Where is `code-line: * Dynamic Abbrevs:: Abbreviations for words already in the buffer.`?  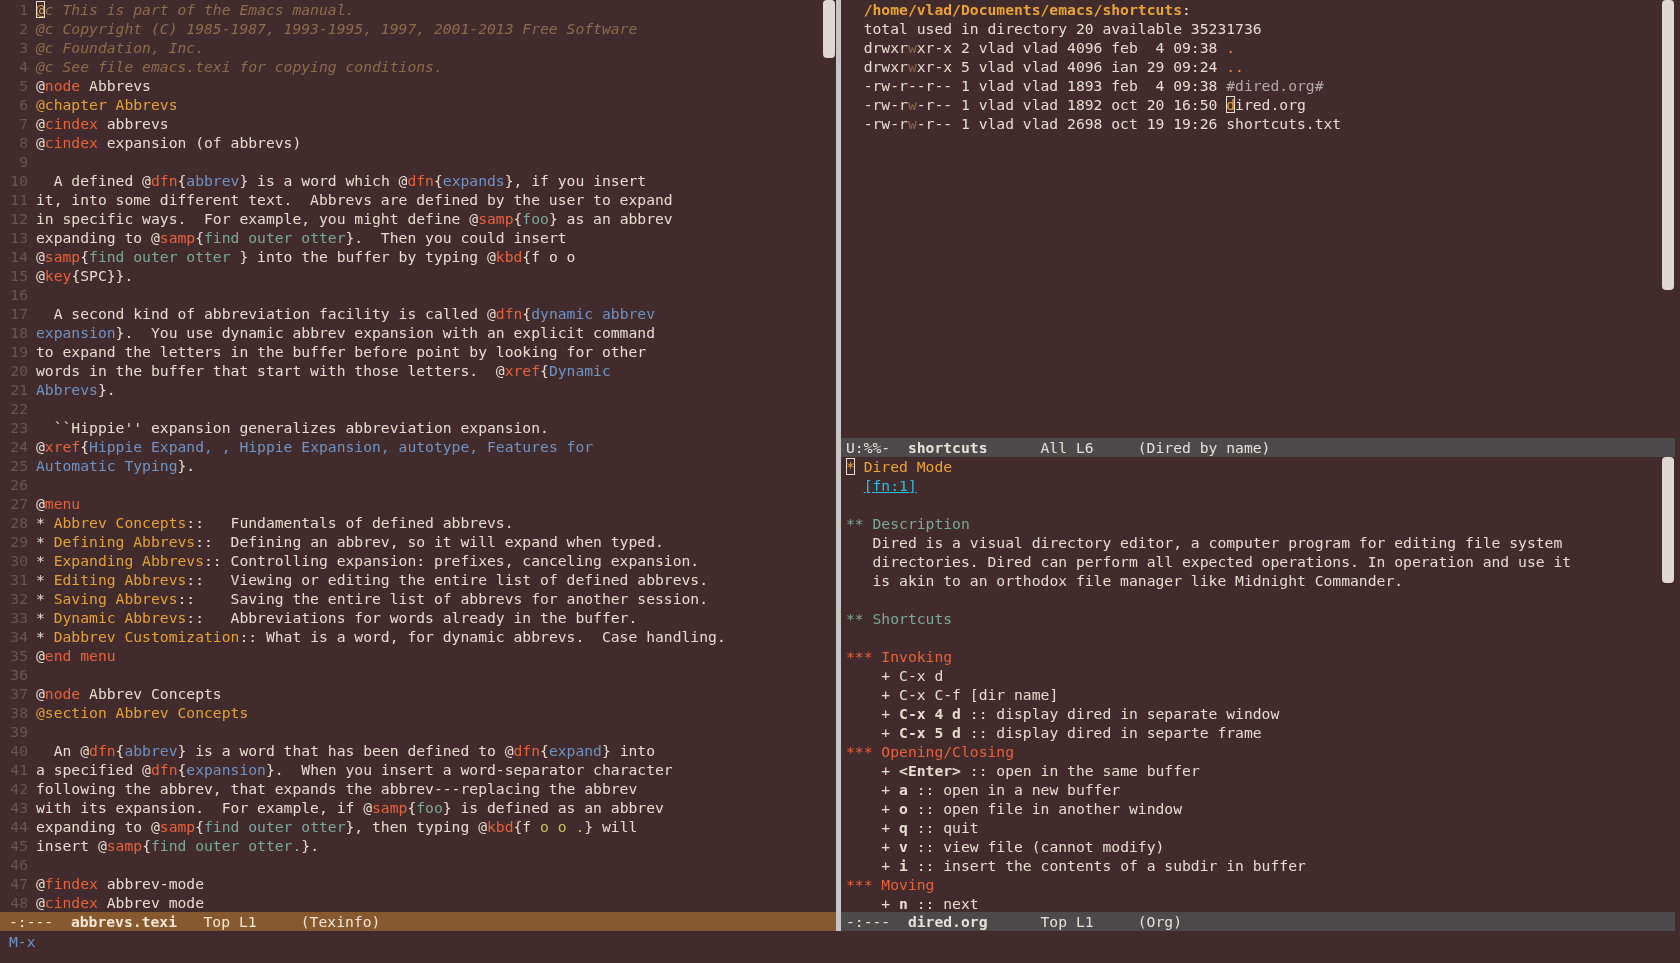 code-line: * Dynamic Abbrevs:: Abbreviations for words already in the buffer. is located at coordinates (337, 617).